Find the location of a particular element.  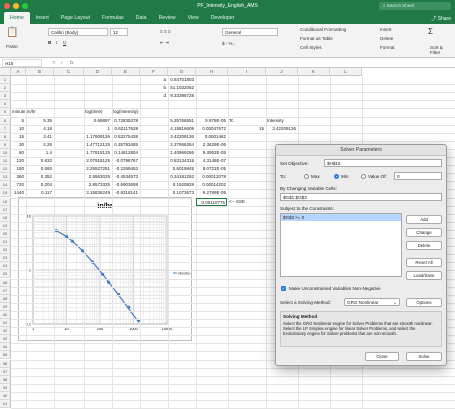

table-cell: 1.47712125 is located at coordinates (97, 145).